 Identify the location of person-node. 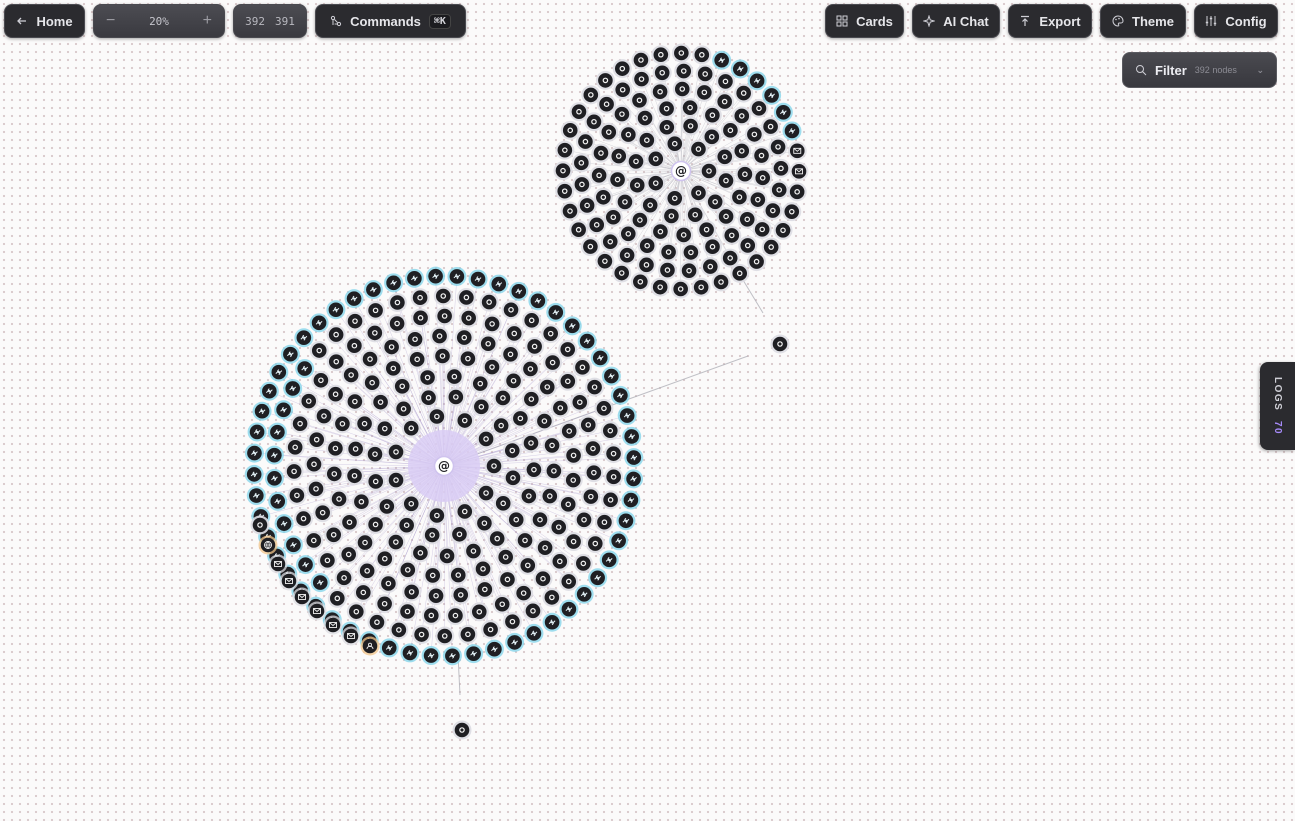
(370, 646).